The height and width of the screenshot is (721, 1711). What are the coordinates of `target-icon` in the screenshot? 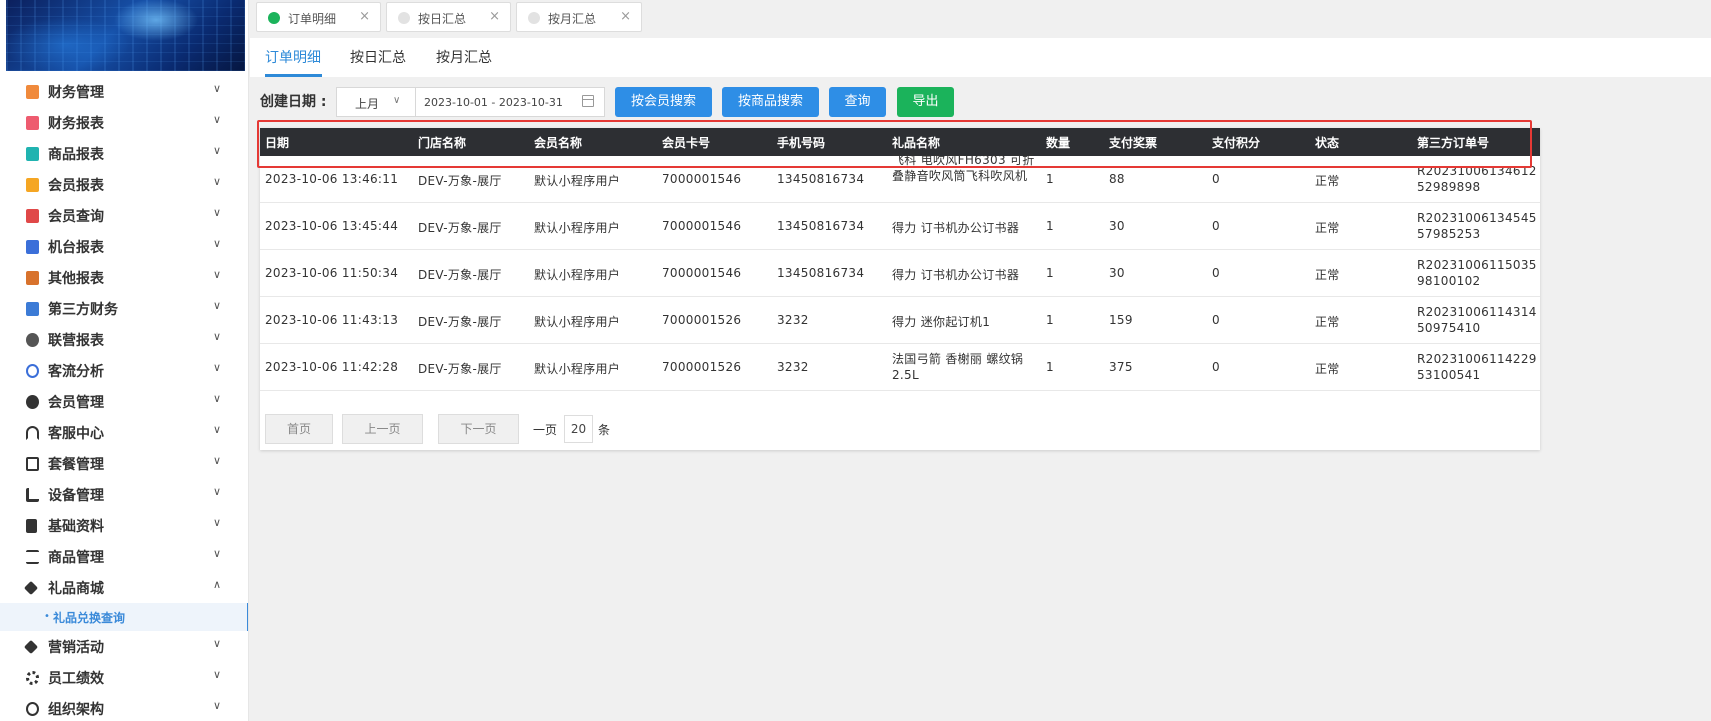 It's located at (32, 371).